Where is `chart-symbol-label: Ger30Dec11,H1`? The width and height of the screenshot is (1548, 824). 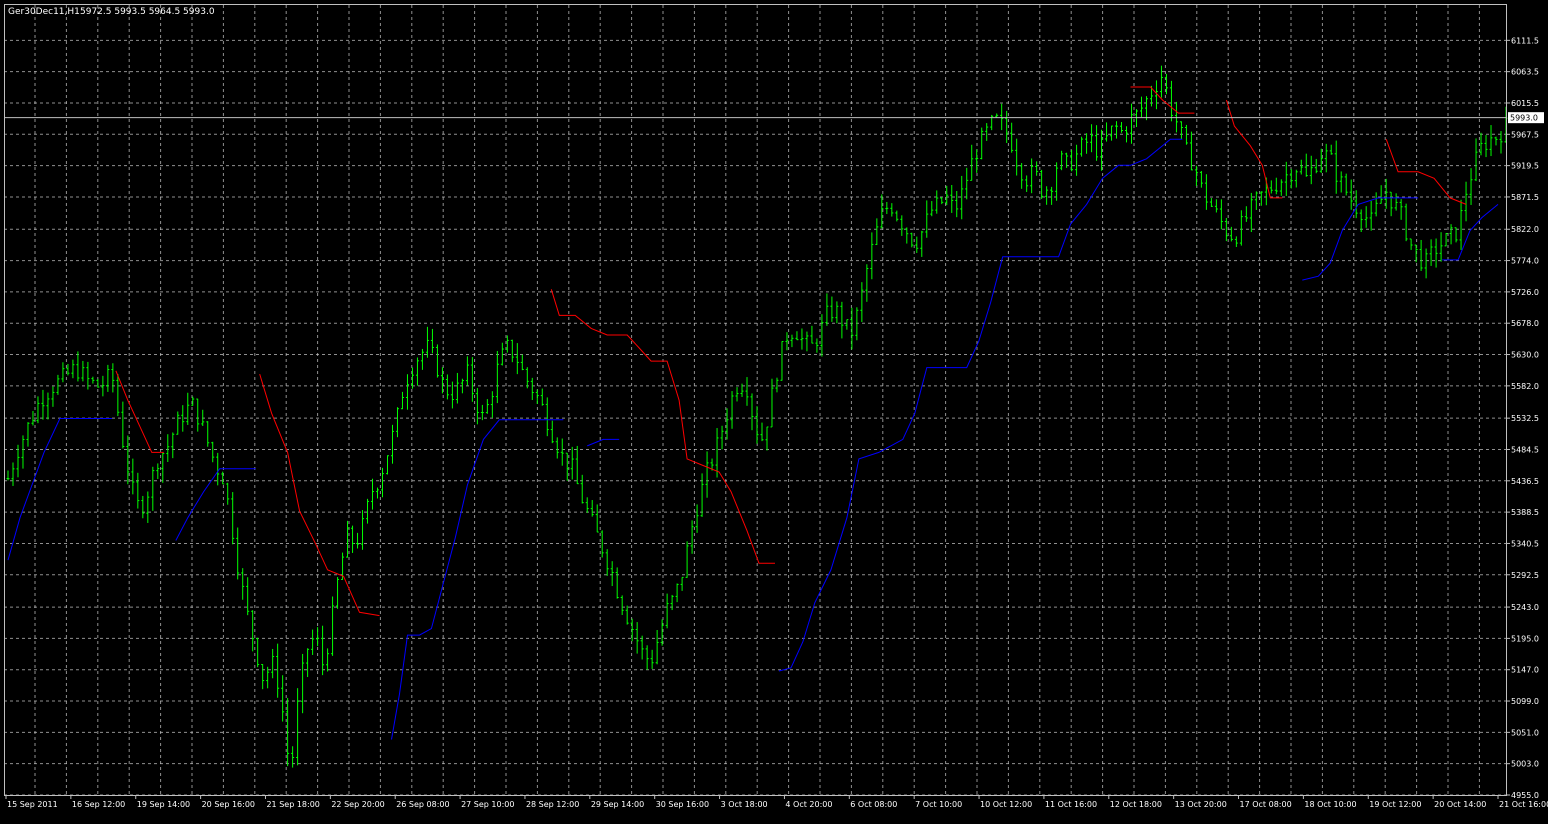
chart-symbol-label: Ger30Dec11,H1 is located at coordinates (44, 12).